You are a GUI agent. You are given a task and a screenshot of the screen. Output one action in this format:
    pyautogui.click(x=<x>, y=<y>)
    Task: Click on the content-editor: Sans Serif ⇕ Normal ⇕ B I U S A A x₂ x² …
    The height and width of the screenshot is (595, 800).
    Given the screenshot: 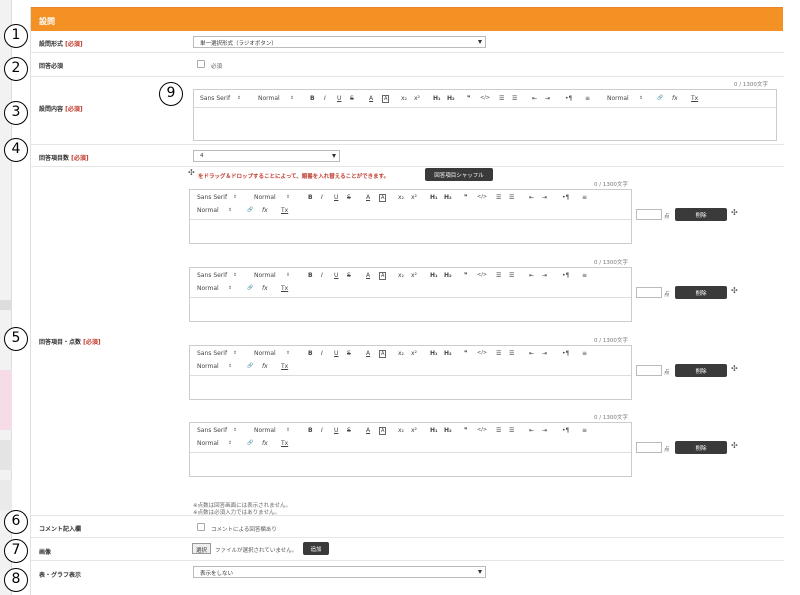 What is the action you would take?
    pyautogui.click(x=485, y=115)
    